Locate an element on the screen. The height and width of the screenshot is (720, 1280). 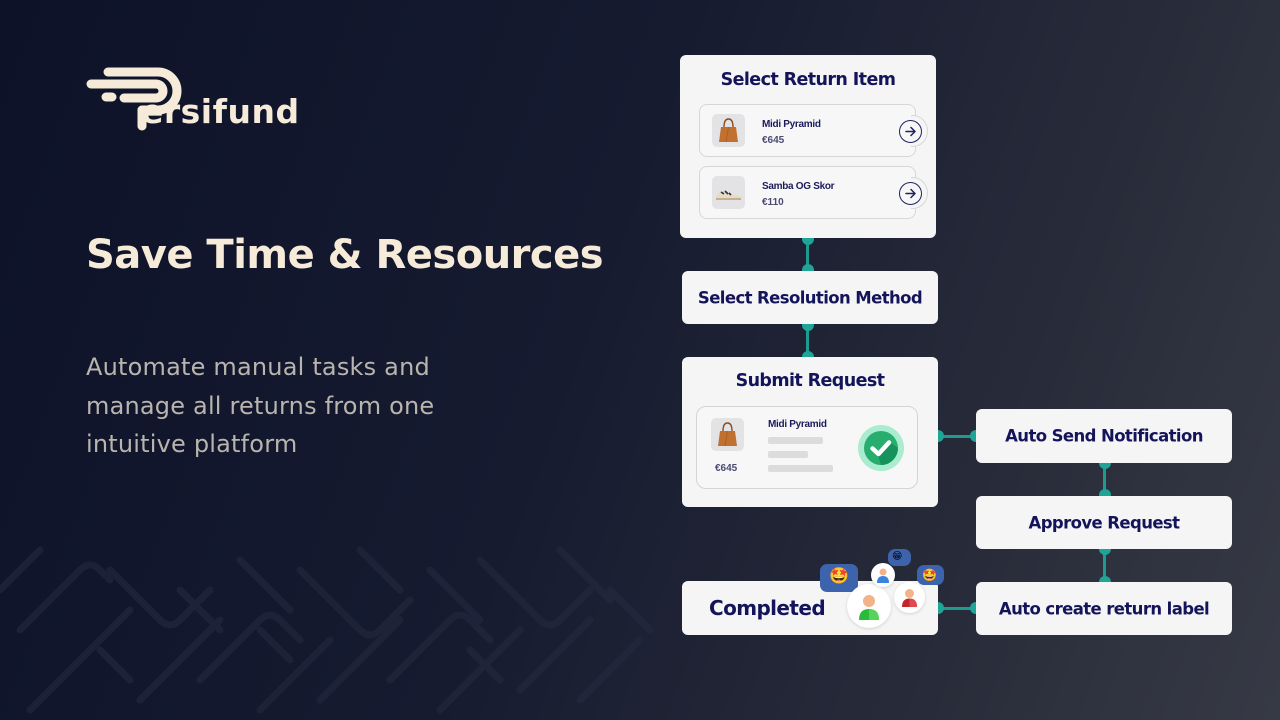
background-pattern is located at coordinates (327, 630).